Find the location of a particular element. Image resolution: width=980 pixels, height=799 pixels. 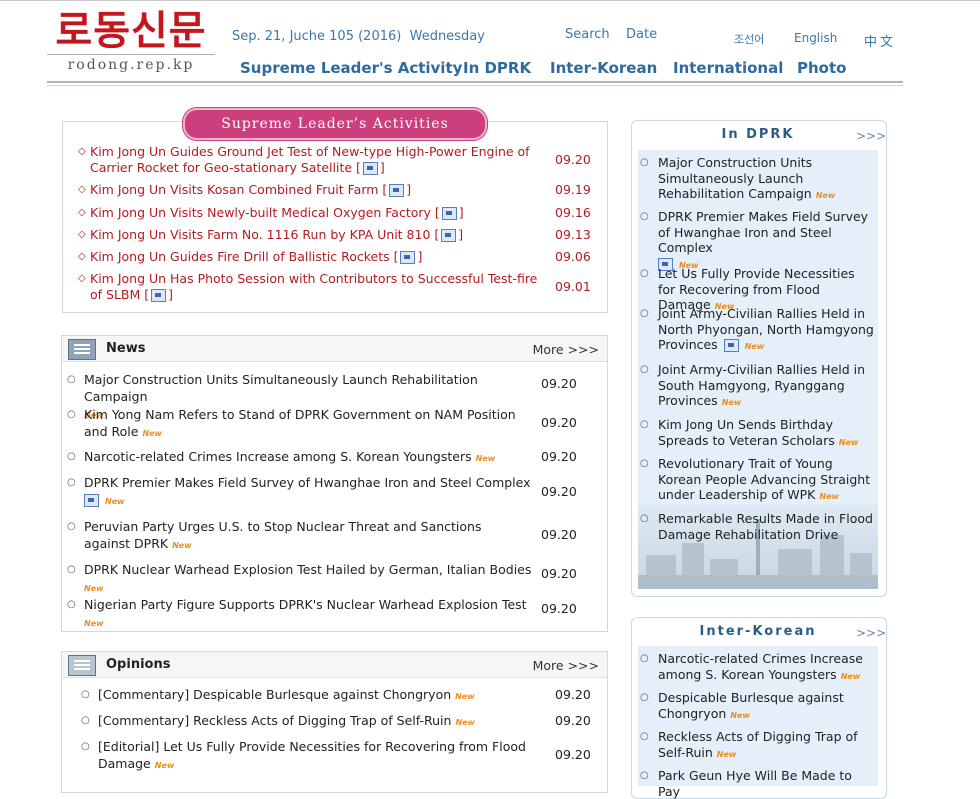

inter-korean-item: ○ Park Geun Hye Will Be Made to Pay is located at coordinates (757, 783).